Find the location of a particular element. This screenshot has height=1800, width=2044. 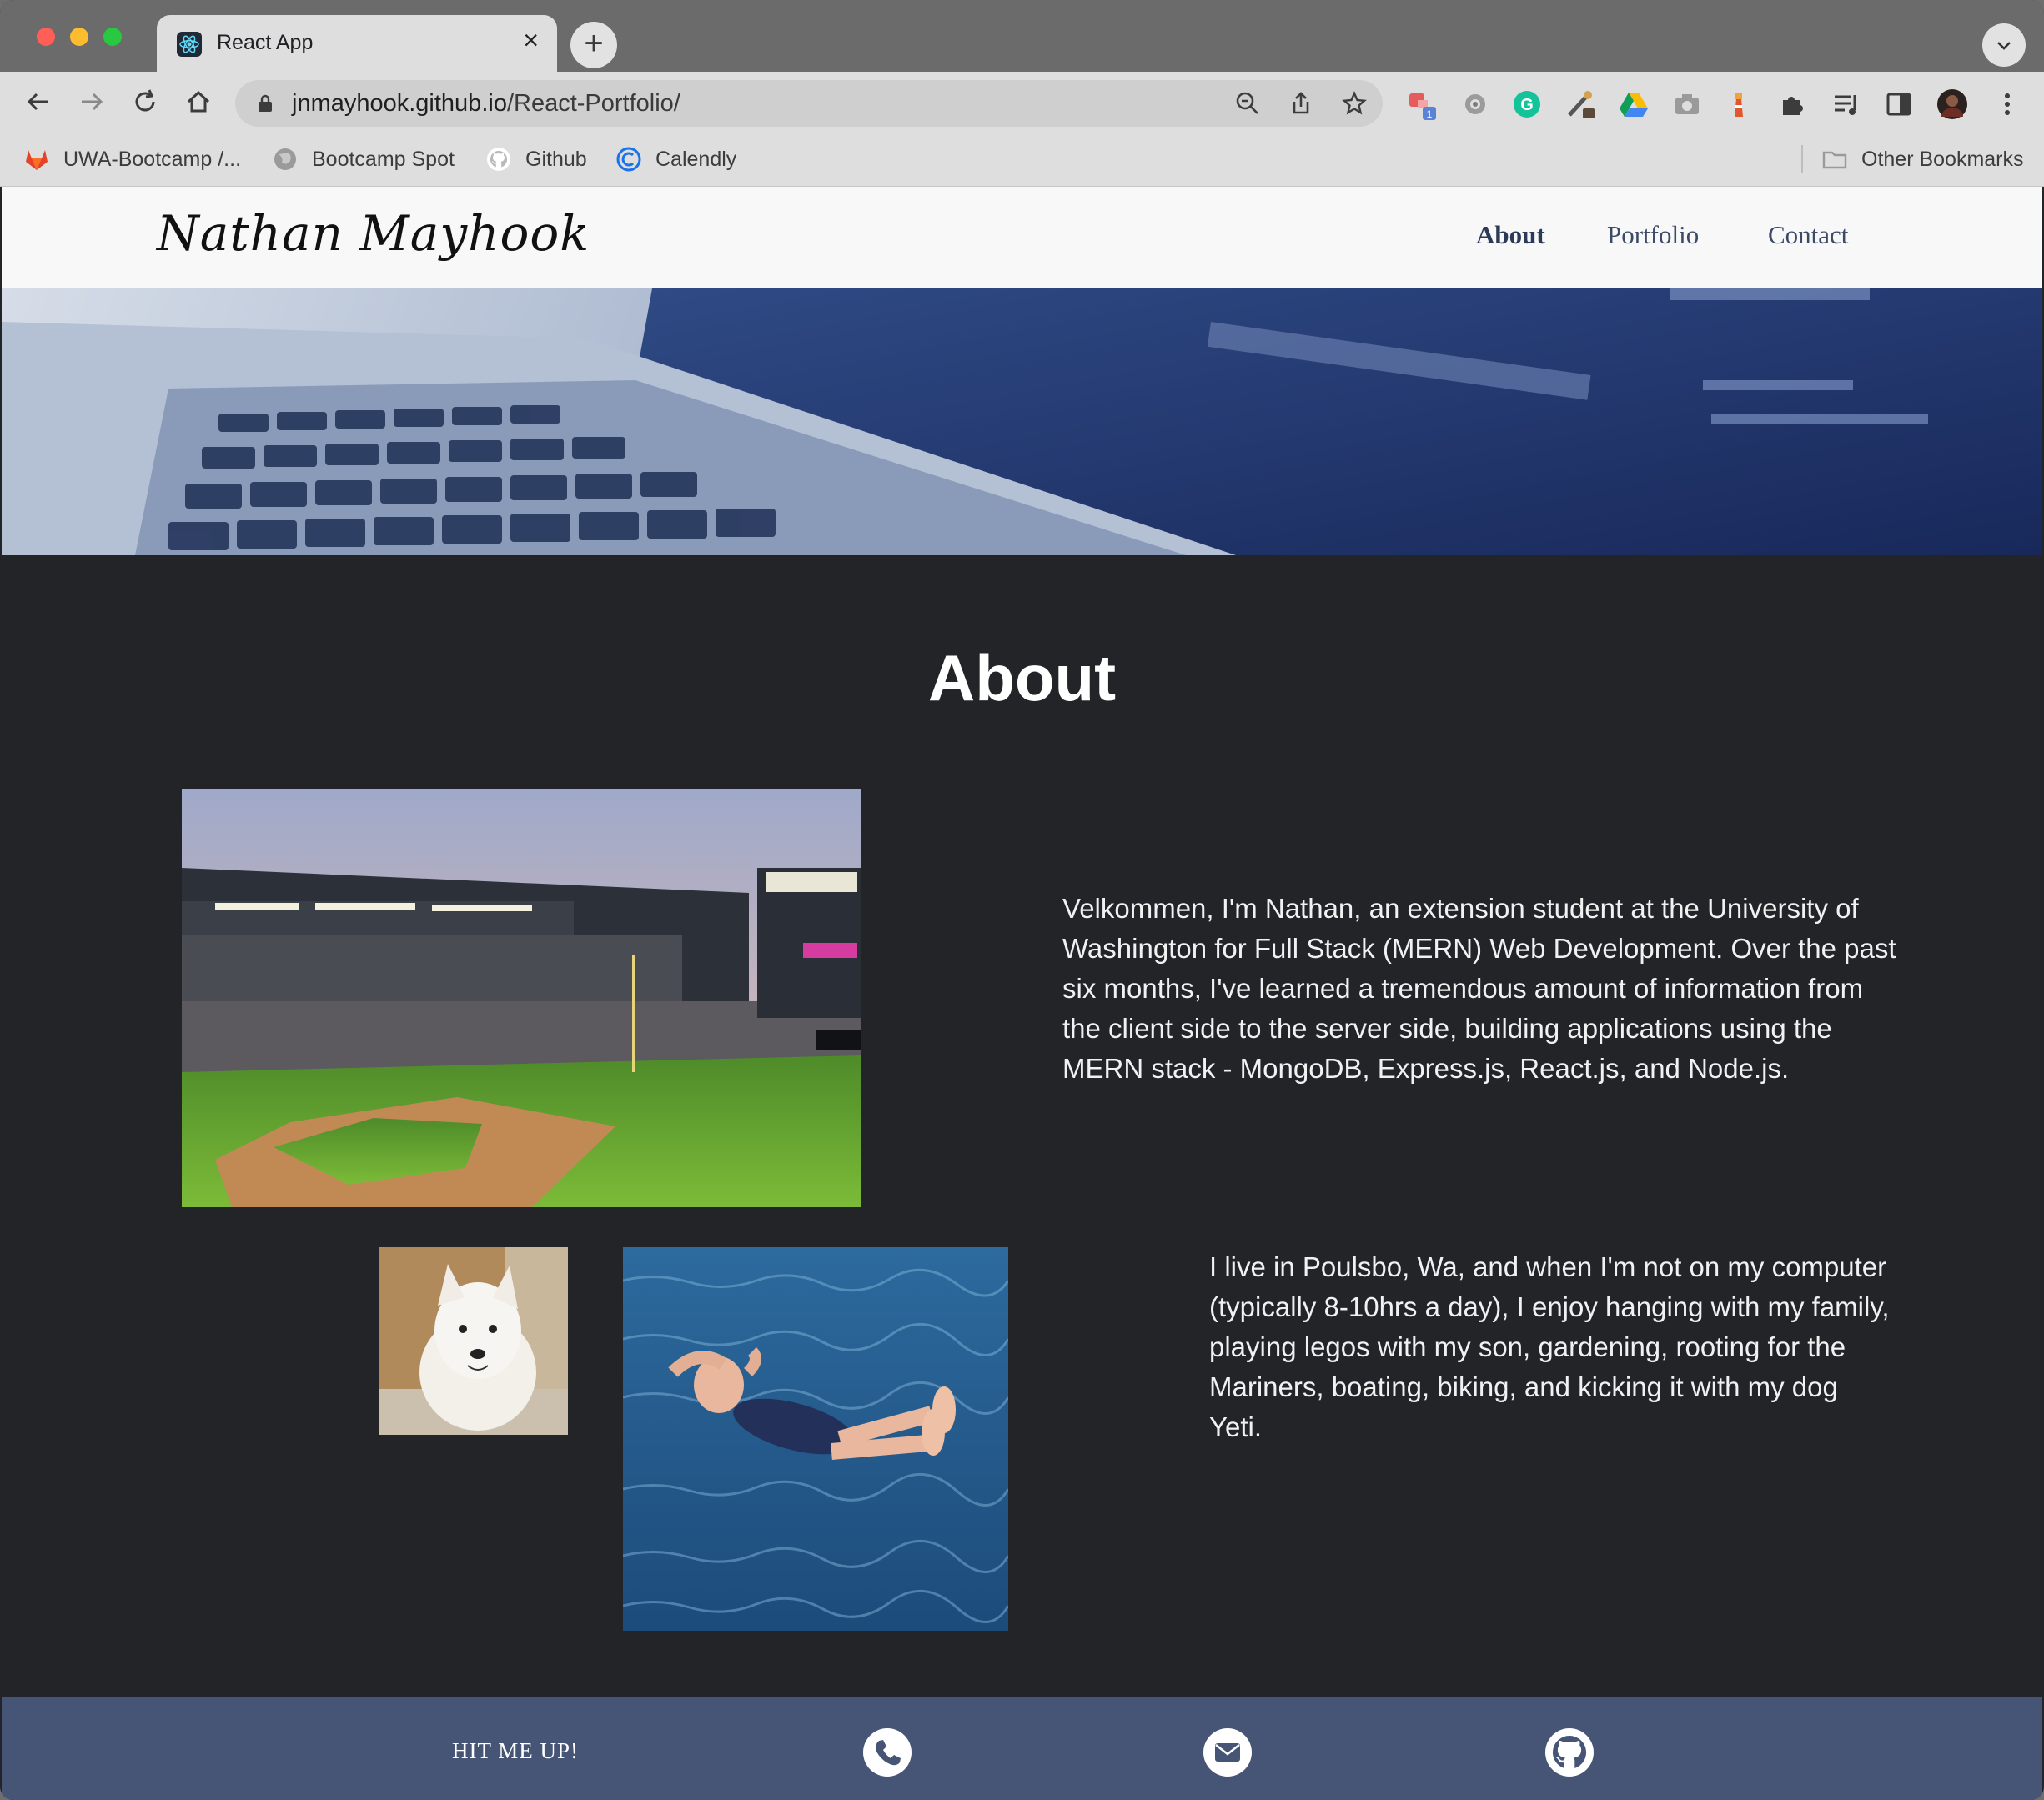

phone-icon is located at coordinates (887, 1752).